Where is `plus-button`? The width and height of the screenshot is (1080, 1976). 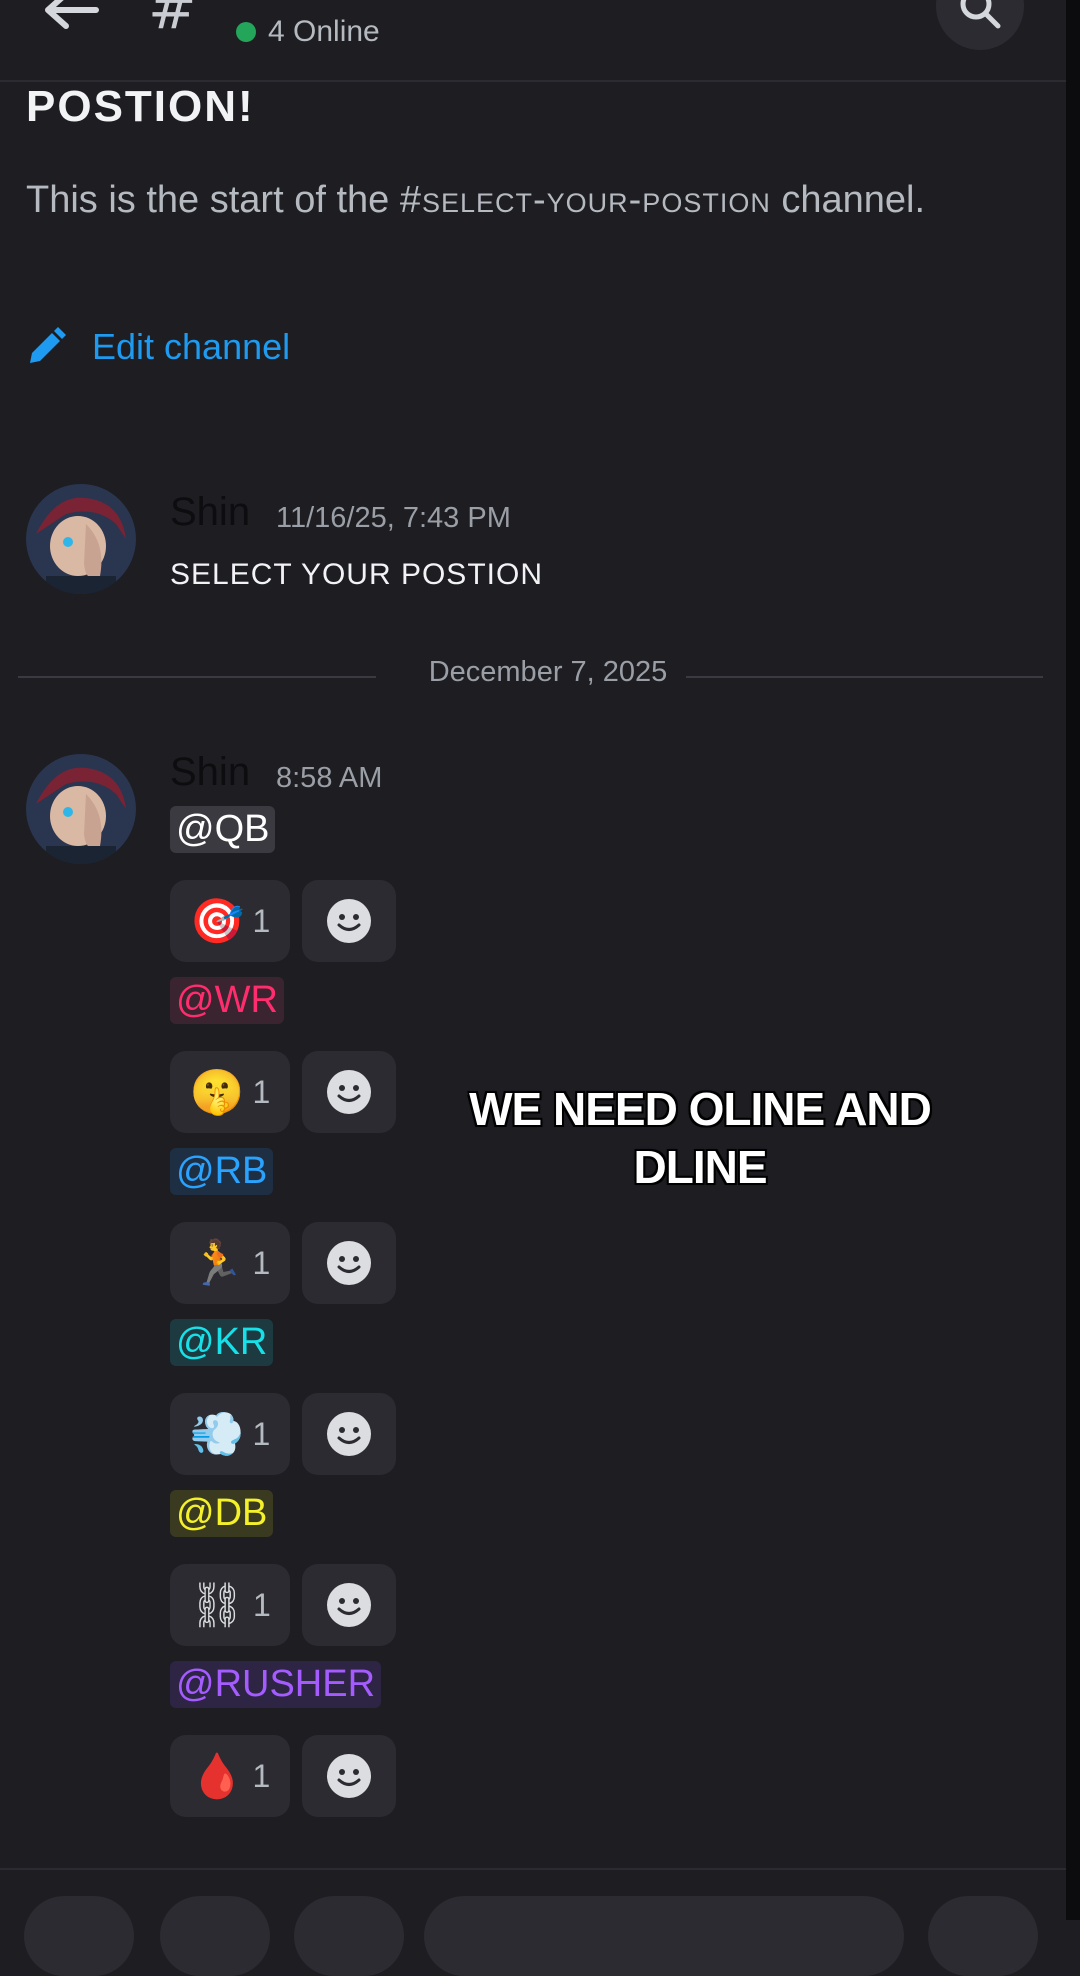
plus-button is located at coordinates (79, 1936).